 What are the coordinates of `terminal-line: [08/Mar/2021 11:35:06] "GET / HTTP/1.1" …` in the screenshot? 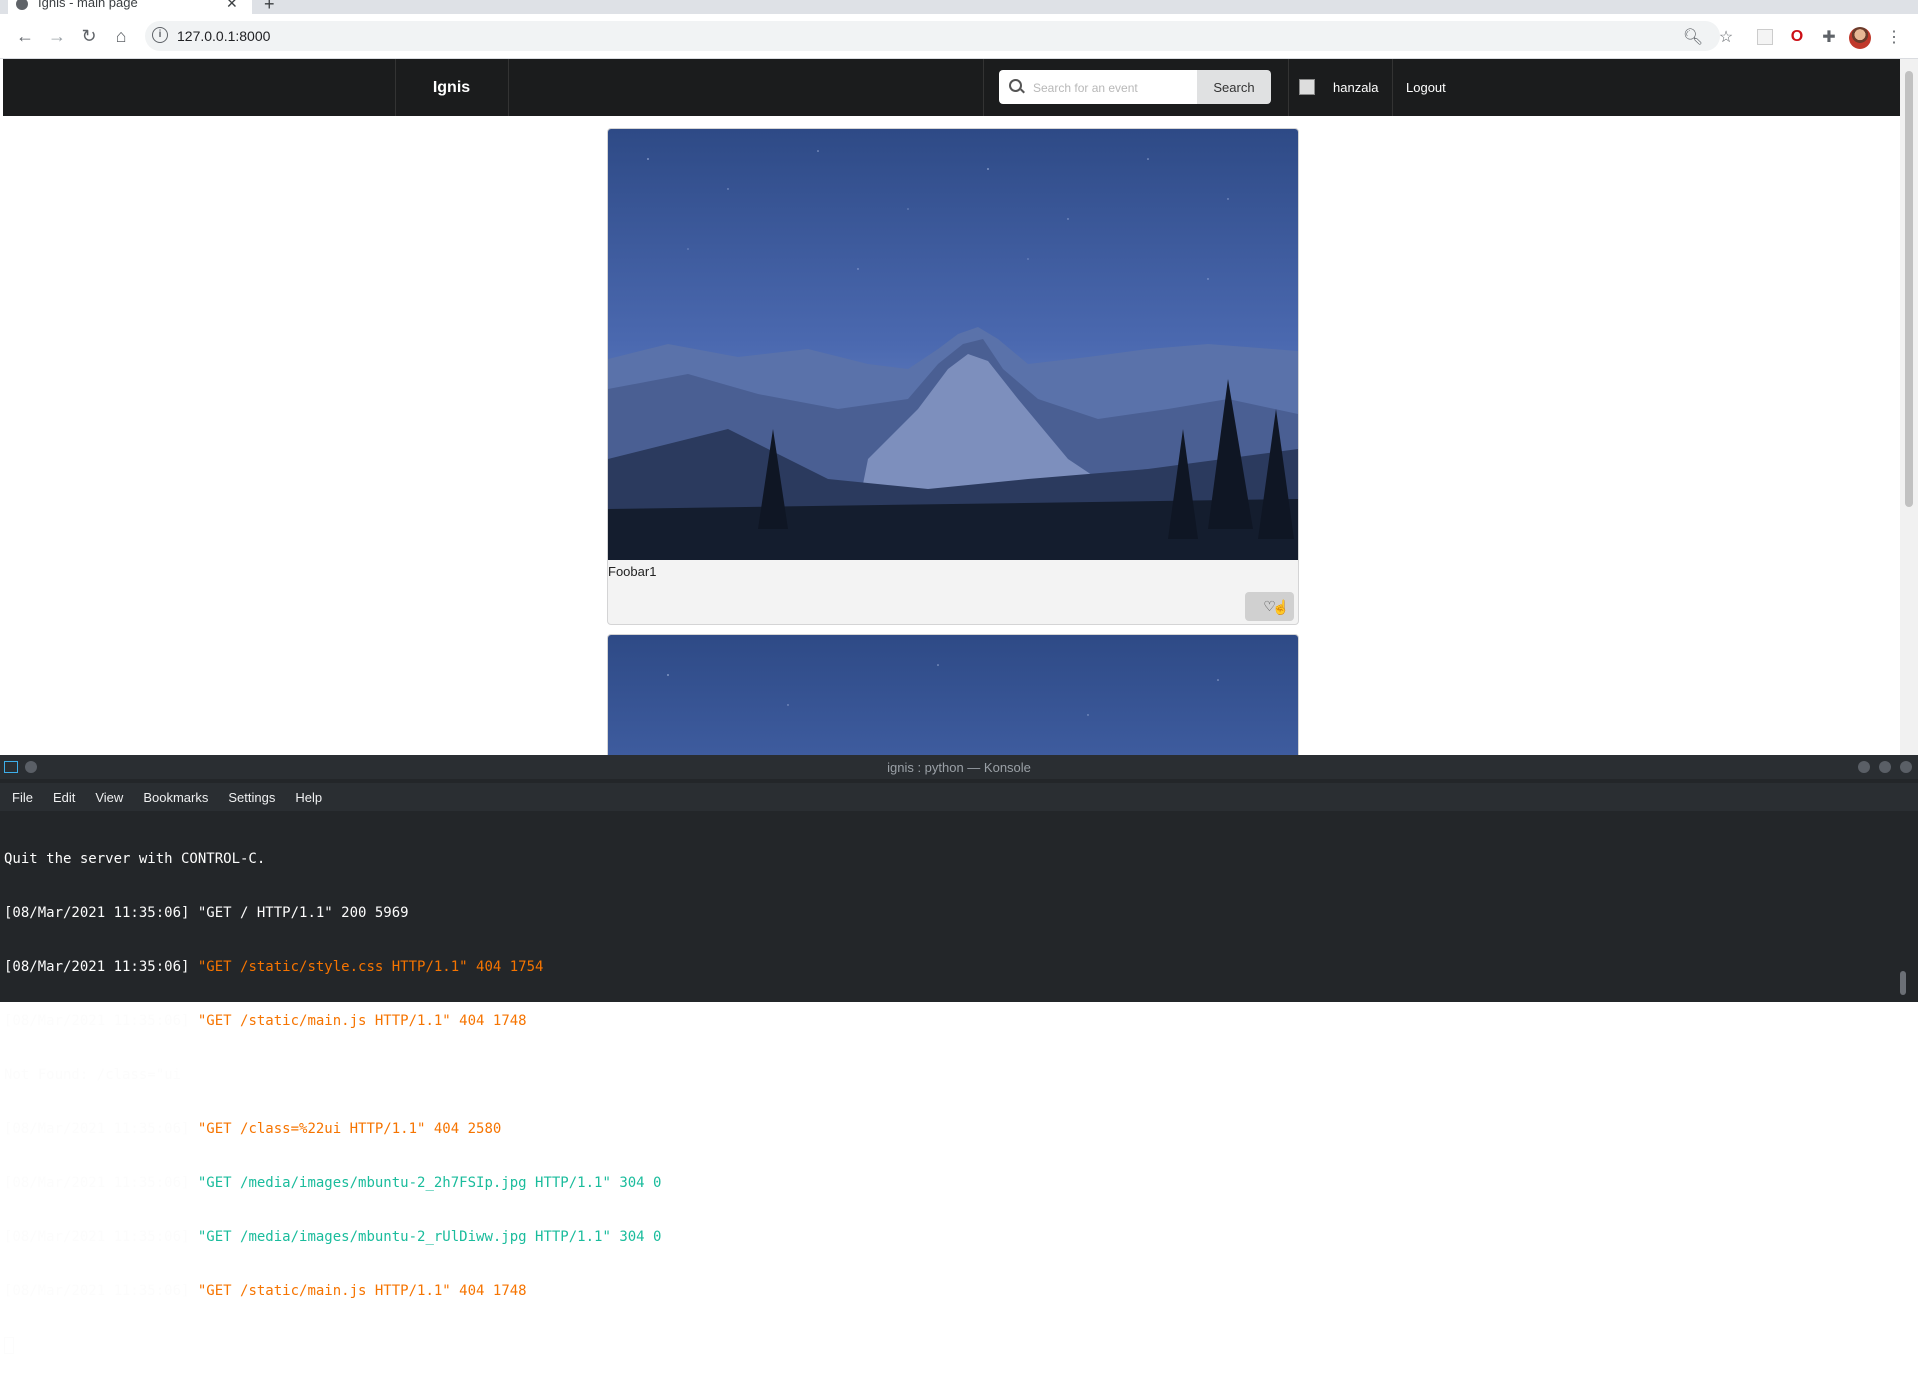 It's located at (949, 913).